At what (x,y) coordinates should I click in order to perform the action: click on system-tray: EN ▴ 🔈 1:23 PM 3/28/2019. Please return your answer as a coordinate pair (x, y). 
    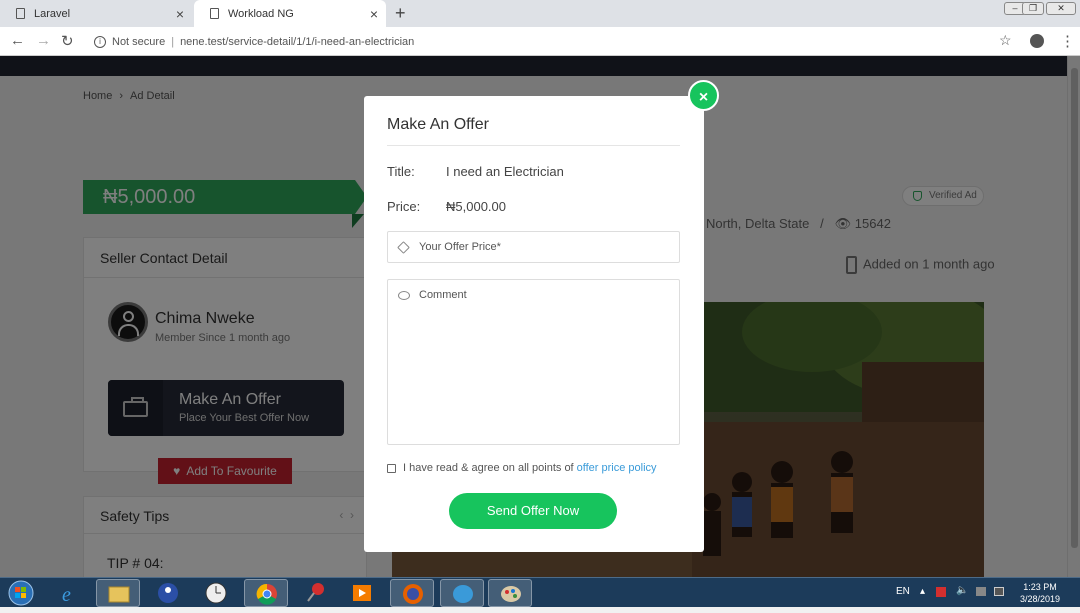
    Looking at the image, I should click on (985, 593).